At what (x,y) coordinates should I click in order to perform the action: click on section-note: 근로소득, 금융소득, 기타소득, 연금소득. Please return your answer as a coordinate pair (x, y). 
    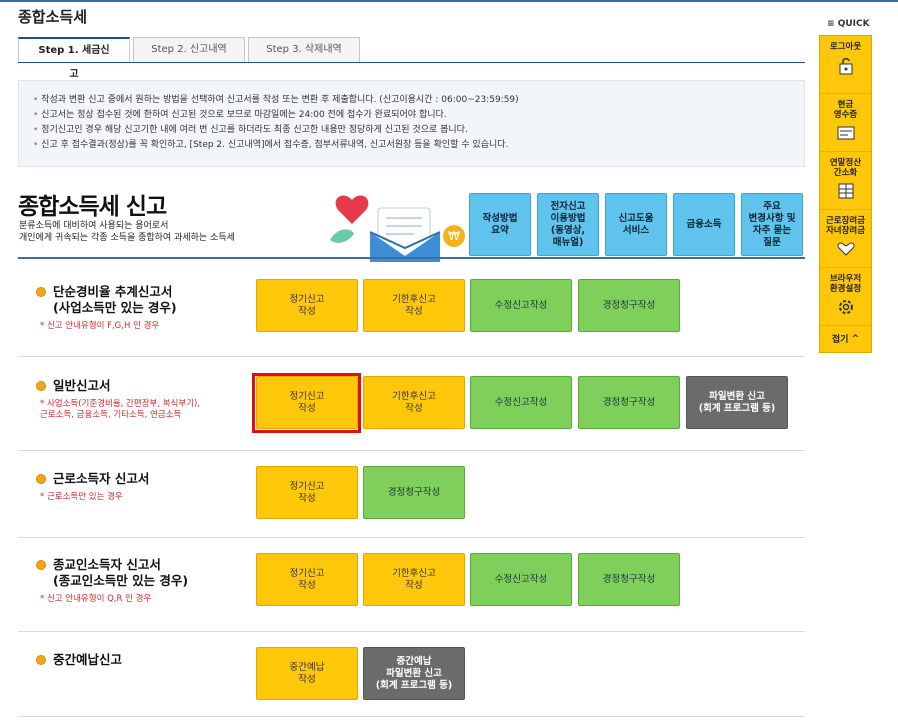
    Looking at the image, I should click on (111, 415).